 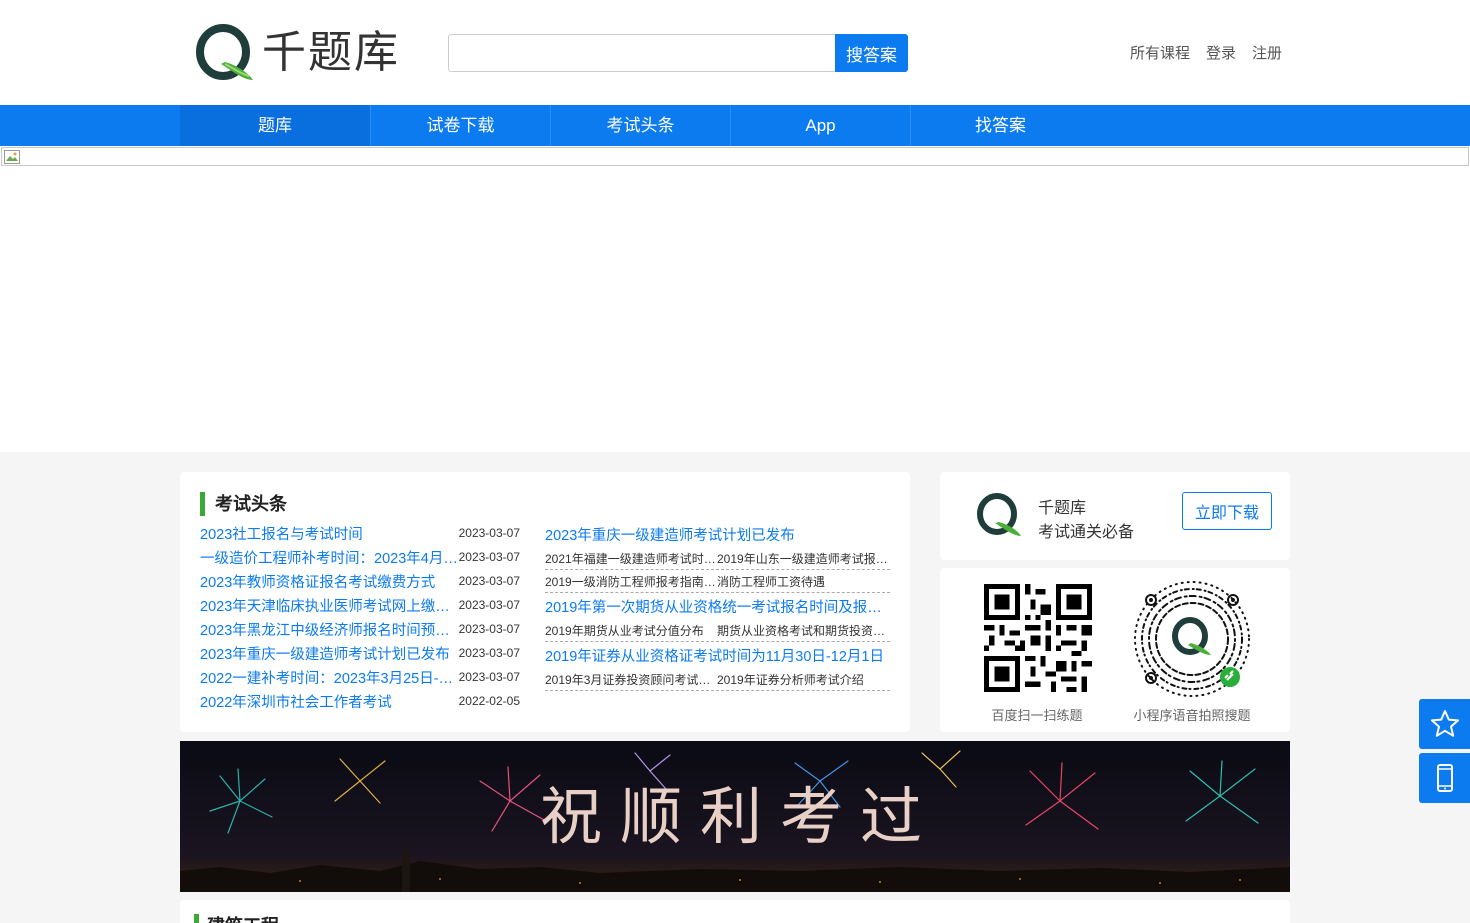 What do you see at coordinates (803, 581) in the screenshot?
I see `topic-sub-link: 消防工程师工资待遇` at bounding box center [803, 581].